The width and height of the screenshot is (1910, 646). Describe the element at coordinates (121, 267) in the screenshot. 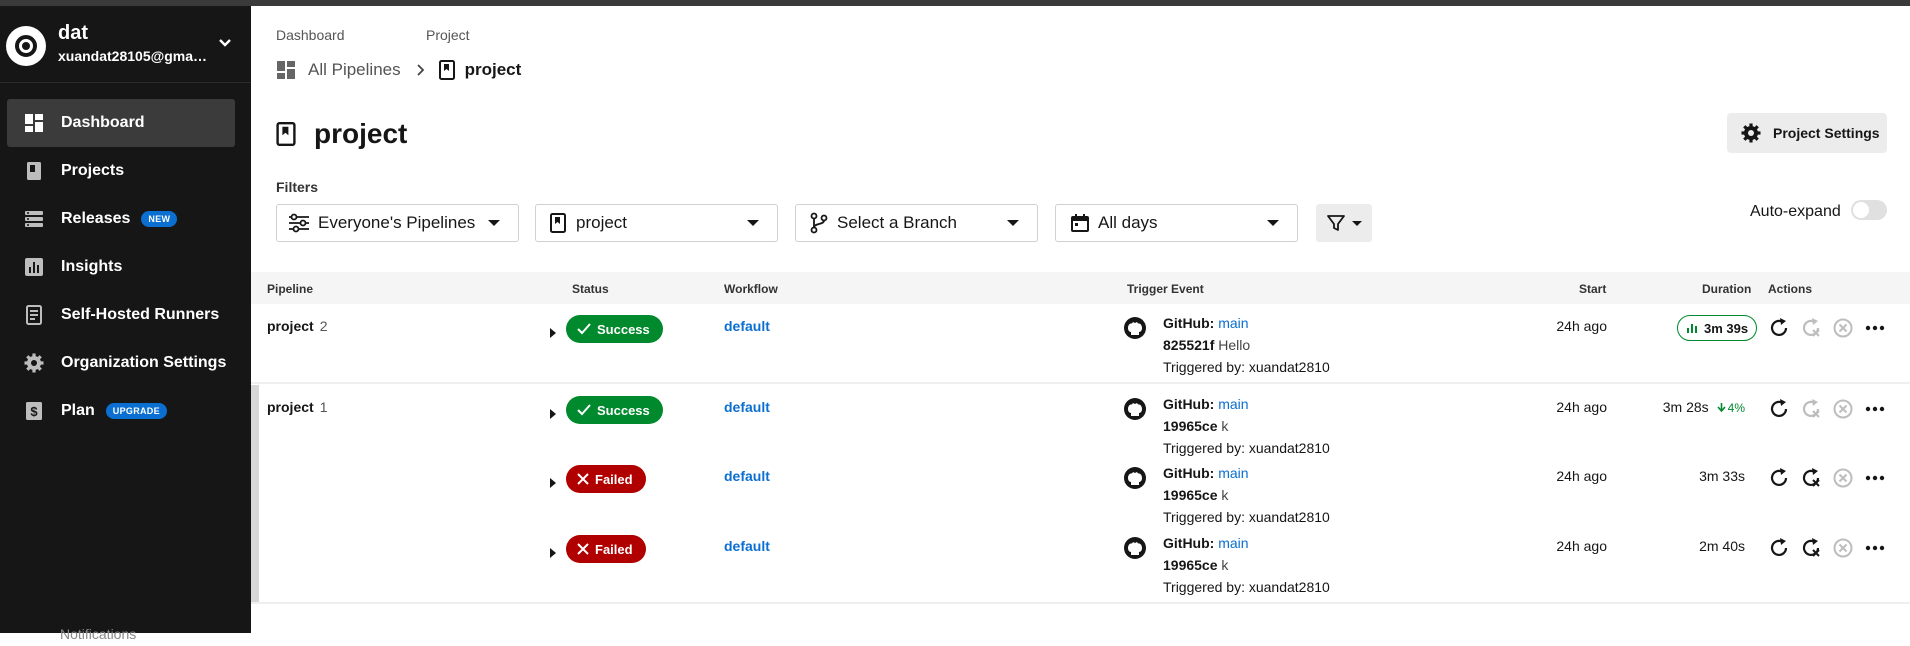

I see `sidebar-item-insights: Insights` at that location.